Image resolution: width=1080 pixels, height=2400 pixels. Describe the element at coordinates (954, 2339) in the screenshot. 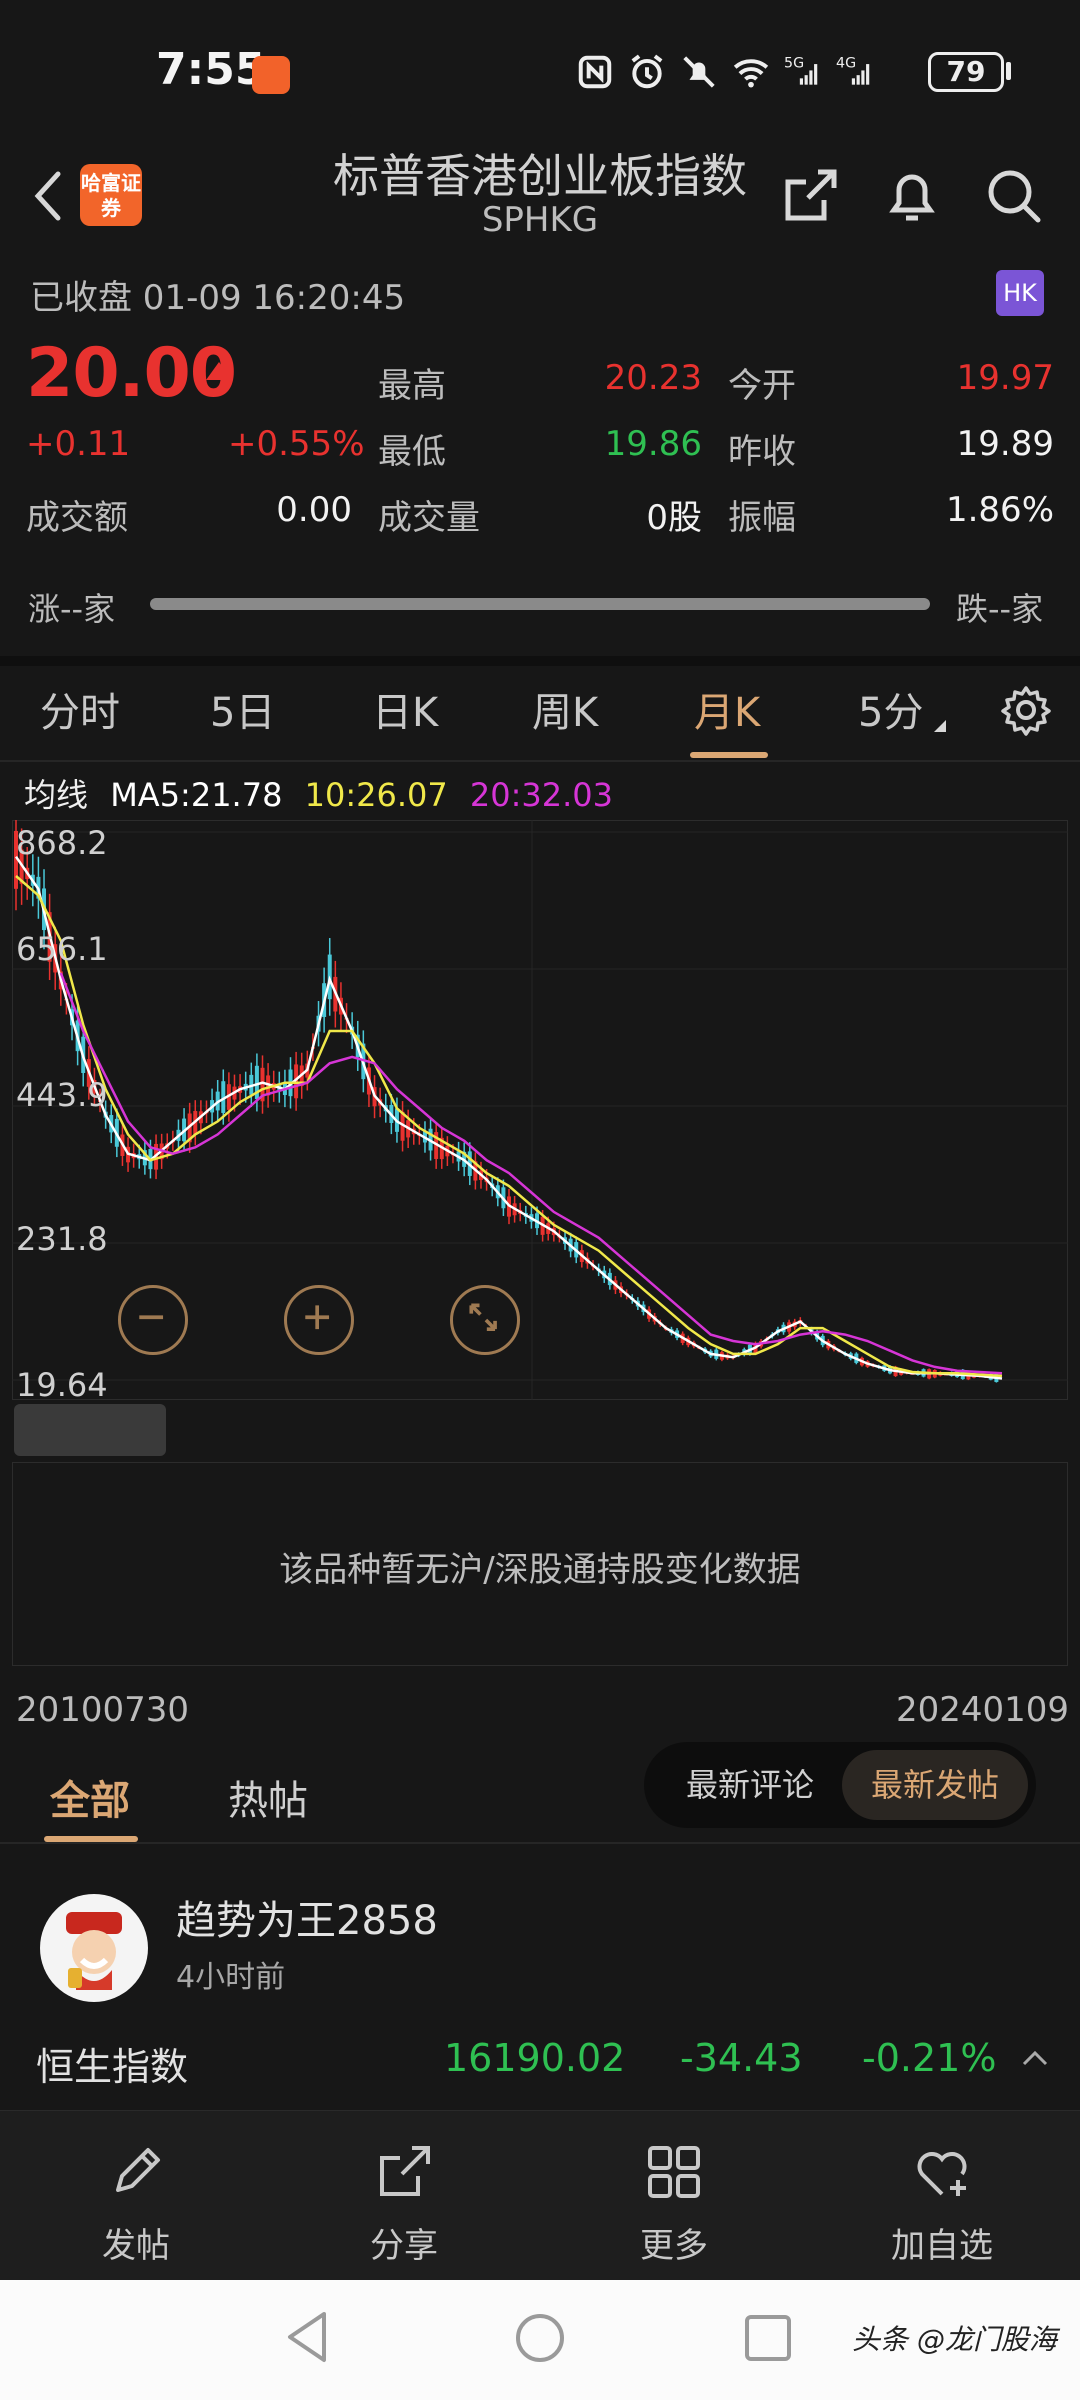

I see `watermark: 头条 @龙门股海` at that location.